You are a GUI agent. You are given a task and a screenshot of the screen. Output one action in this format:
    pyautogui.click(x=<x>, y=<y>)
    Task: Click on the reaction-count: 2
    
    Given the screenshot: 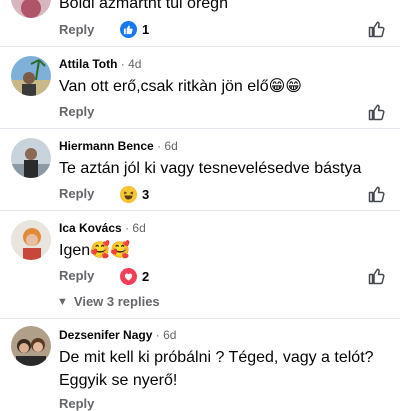 What is the action you would take?
    pyautogui.click(x=146, y=276)
    